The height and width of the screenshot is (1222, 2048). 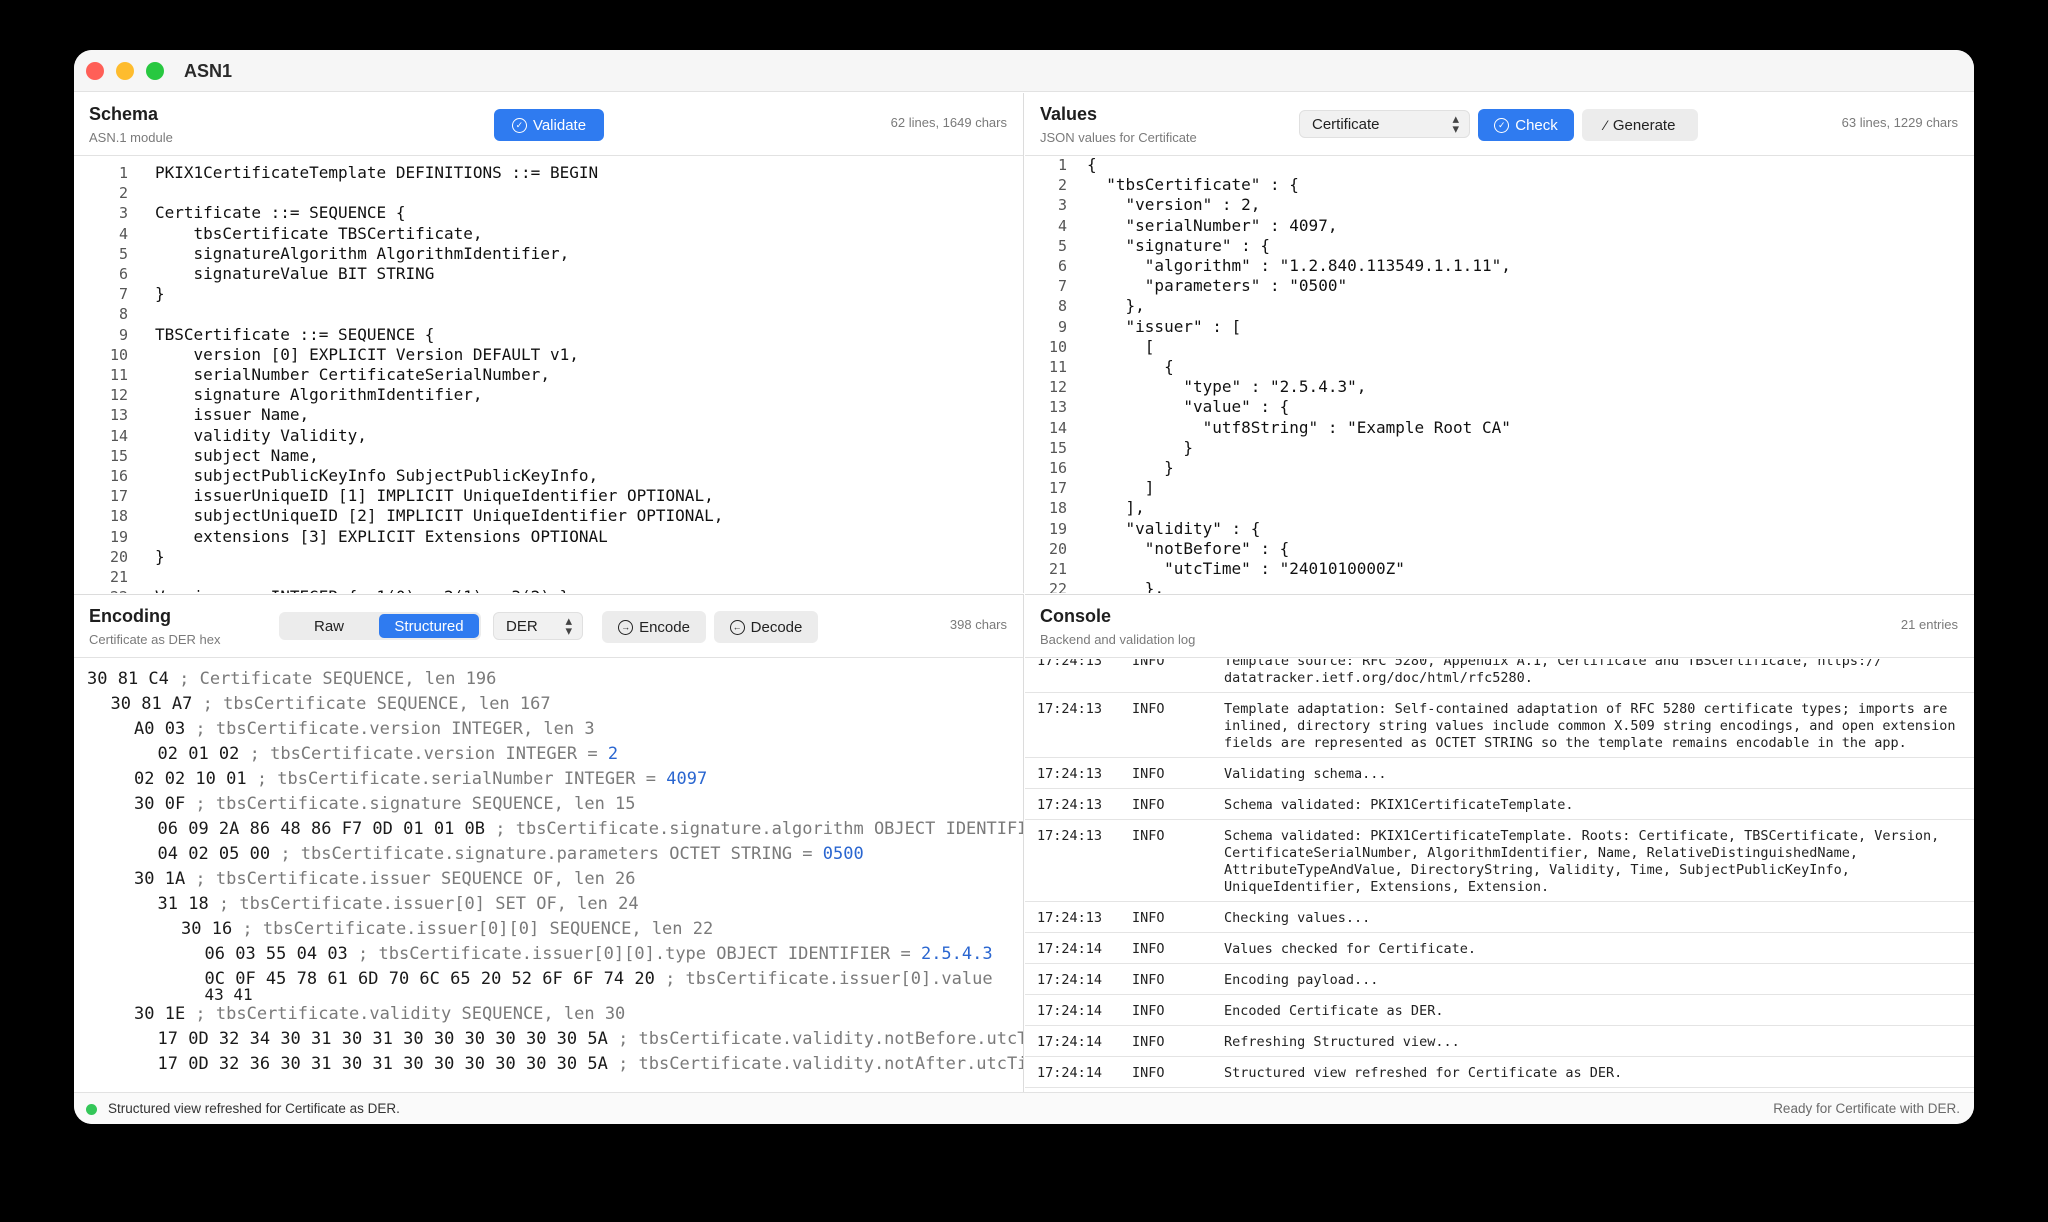 What do you see at coordinates (1499, 508) in the screenshot?
I see `code-line: 18 ],` at bounding box center [1499, 508].